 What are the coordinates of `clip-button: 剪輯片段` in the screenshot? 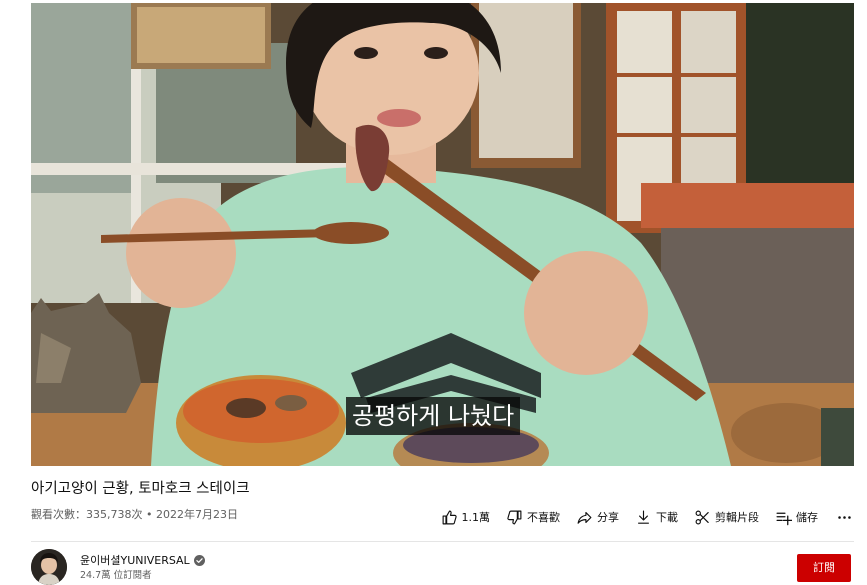 It's located at (726, 517).